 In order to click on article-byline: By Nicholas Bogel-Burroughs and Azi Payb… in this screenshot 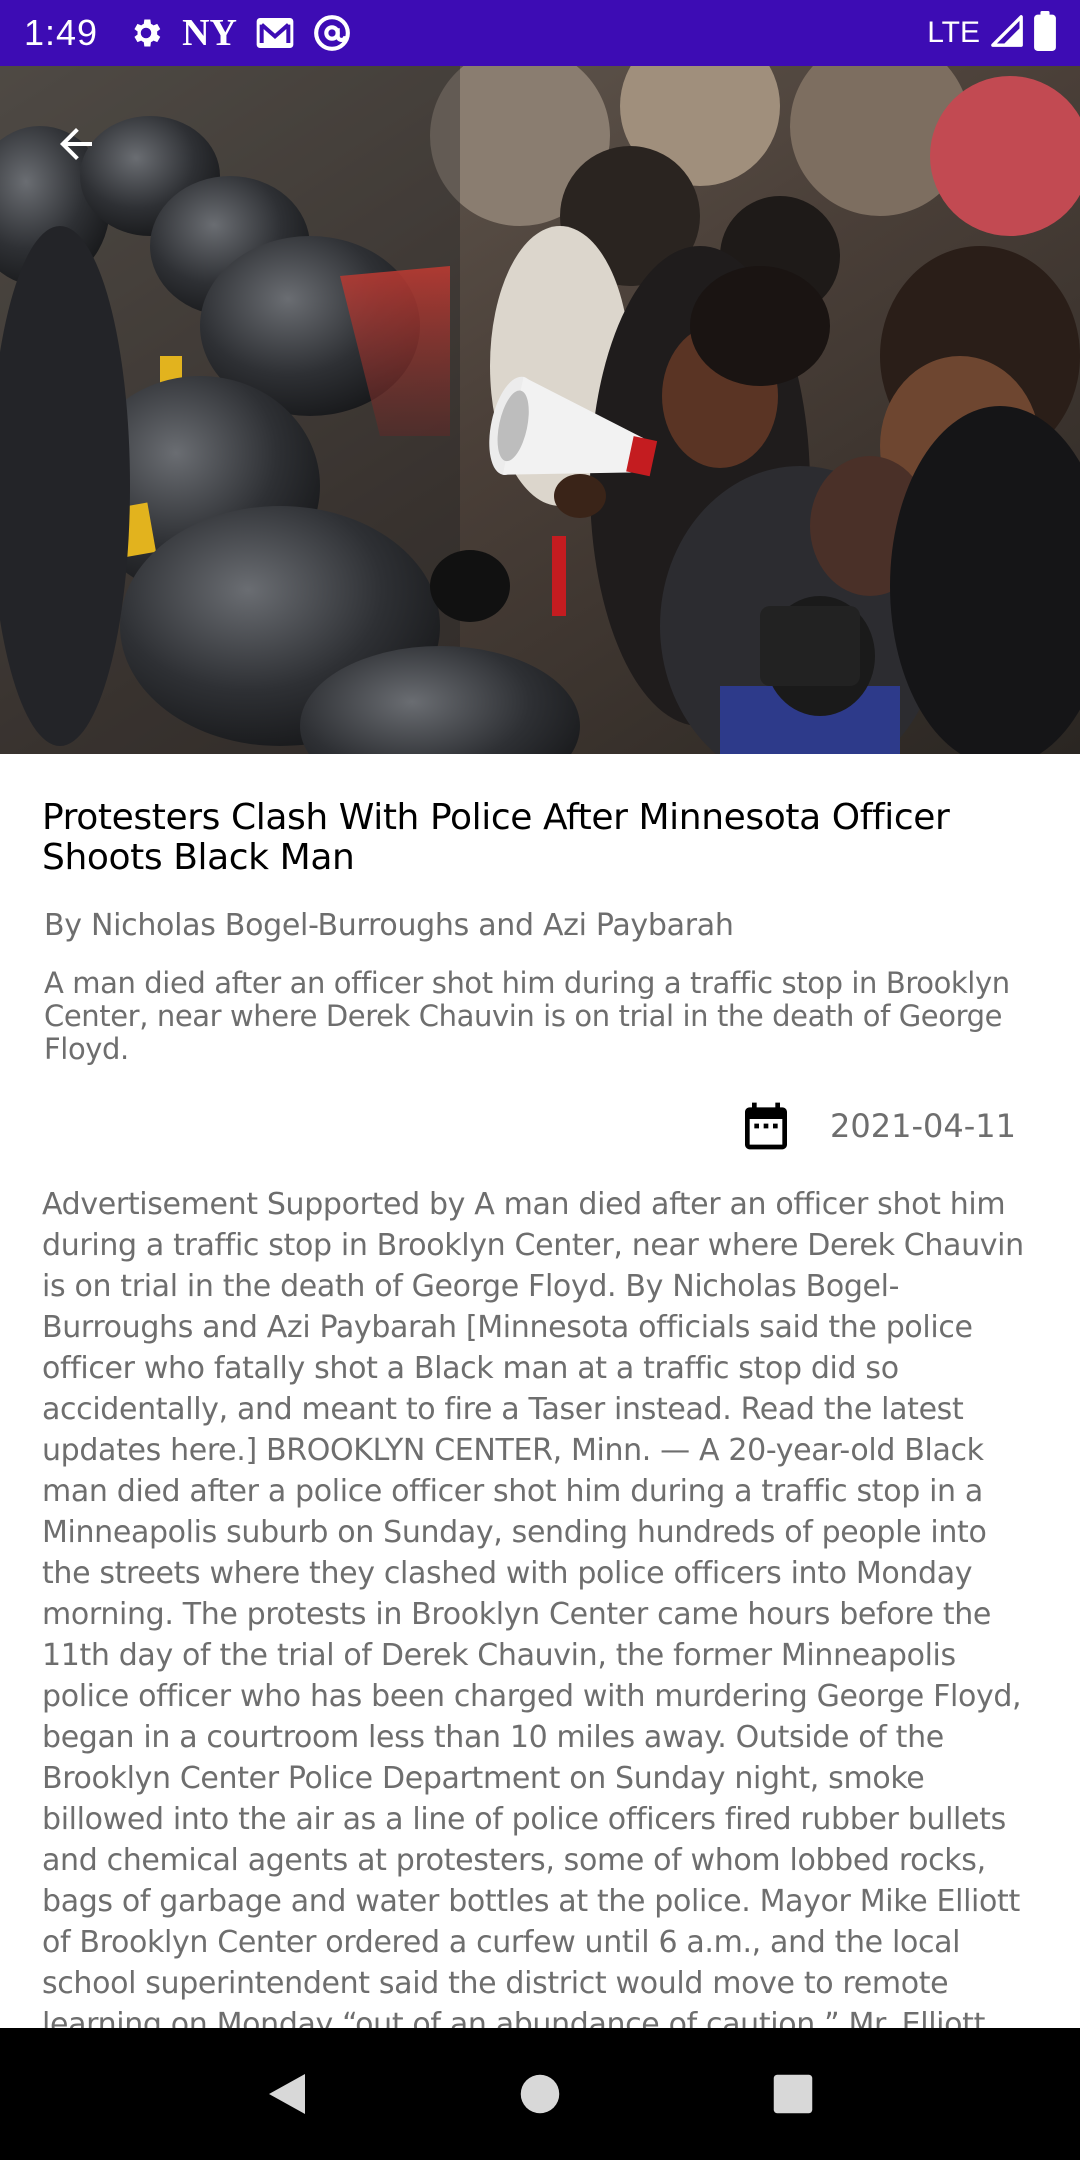, I will do `click(389, 925)`.